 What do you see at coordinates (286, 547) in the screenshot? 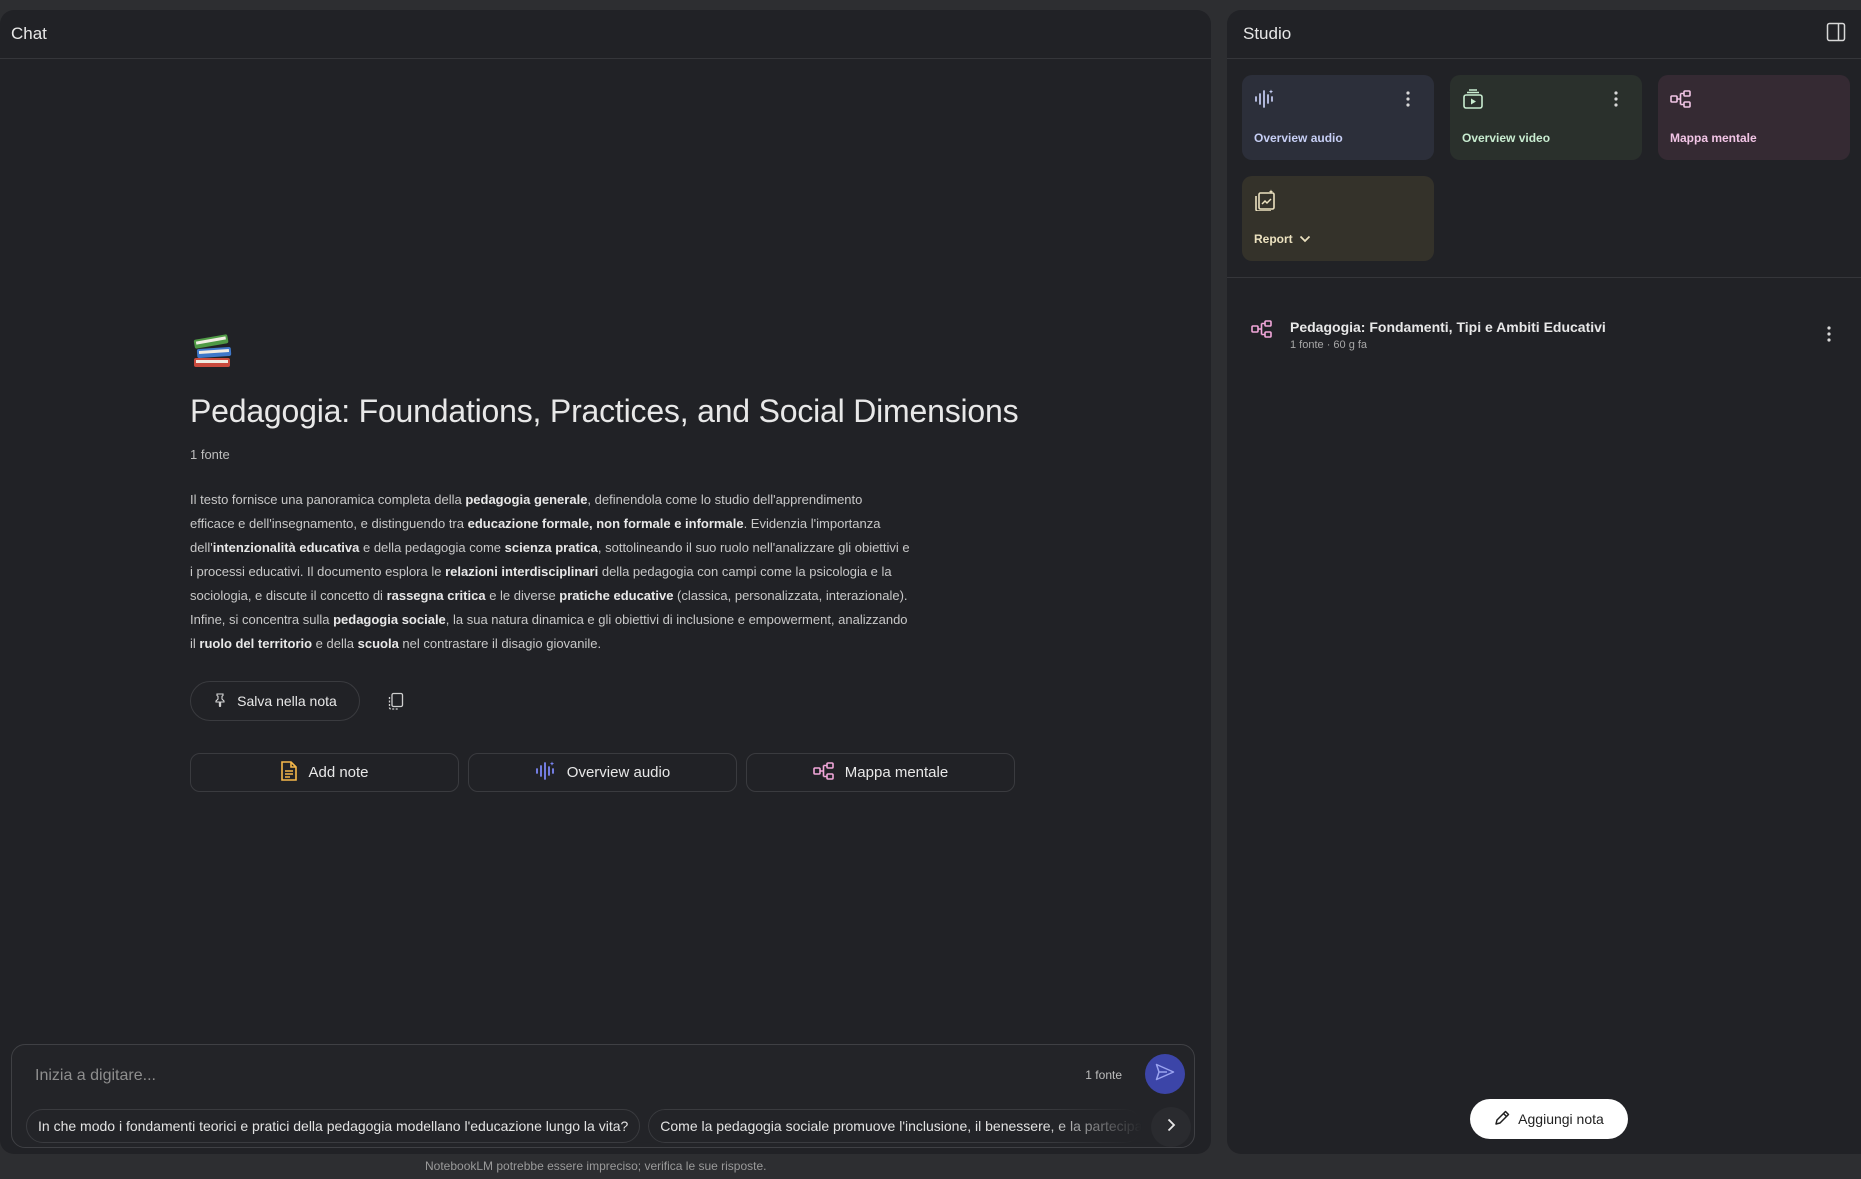
I see `summary-bold-term: intenzionalità educativa` at bounding box center [286, 547].